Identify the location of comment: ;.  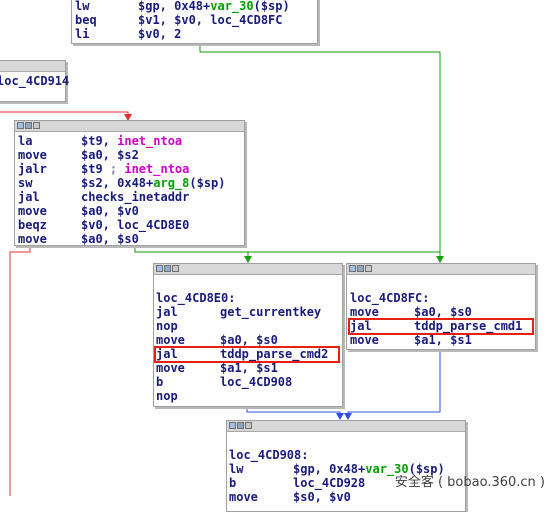
(117, 169).